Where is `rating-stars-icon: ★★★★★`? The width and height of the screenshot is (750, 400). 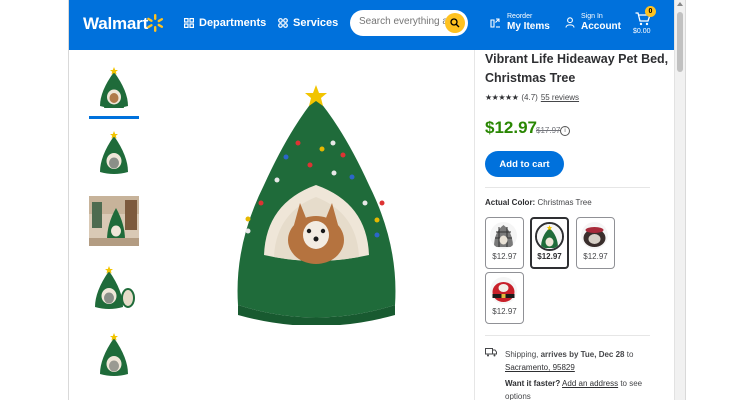 rating-stars-icon: ★★★★★ is located at coordinates (502, 97).